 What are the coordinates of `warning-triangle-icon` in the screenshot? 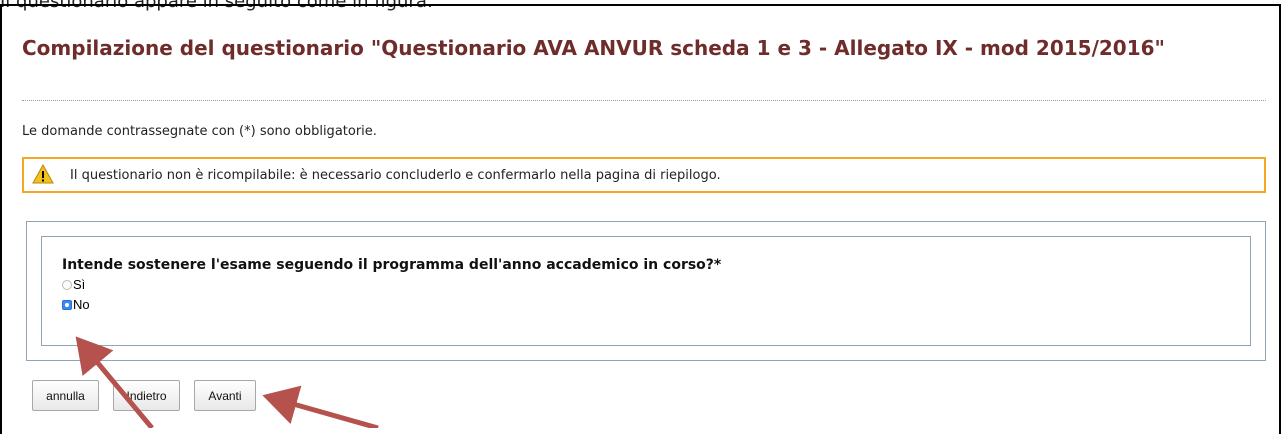 It's located at (43, 173).